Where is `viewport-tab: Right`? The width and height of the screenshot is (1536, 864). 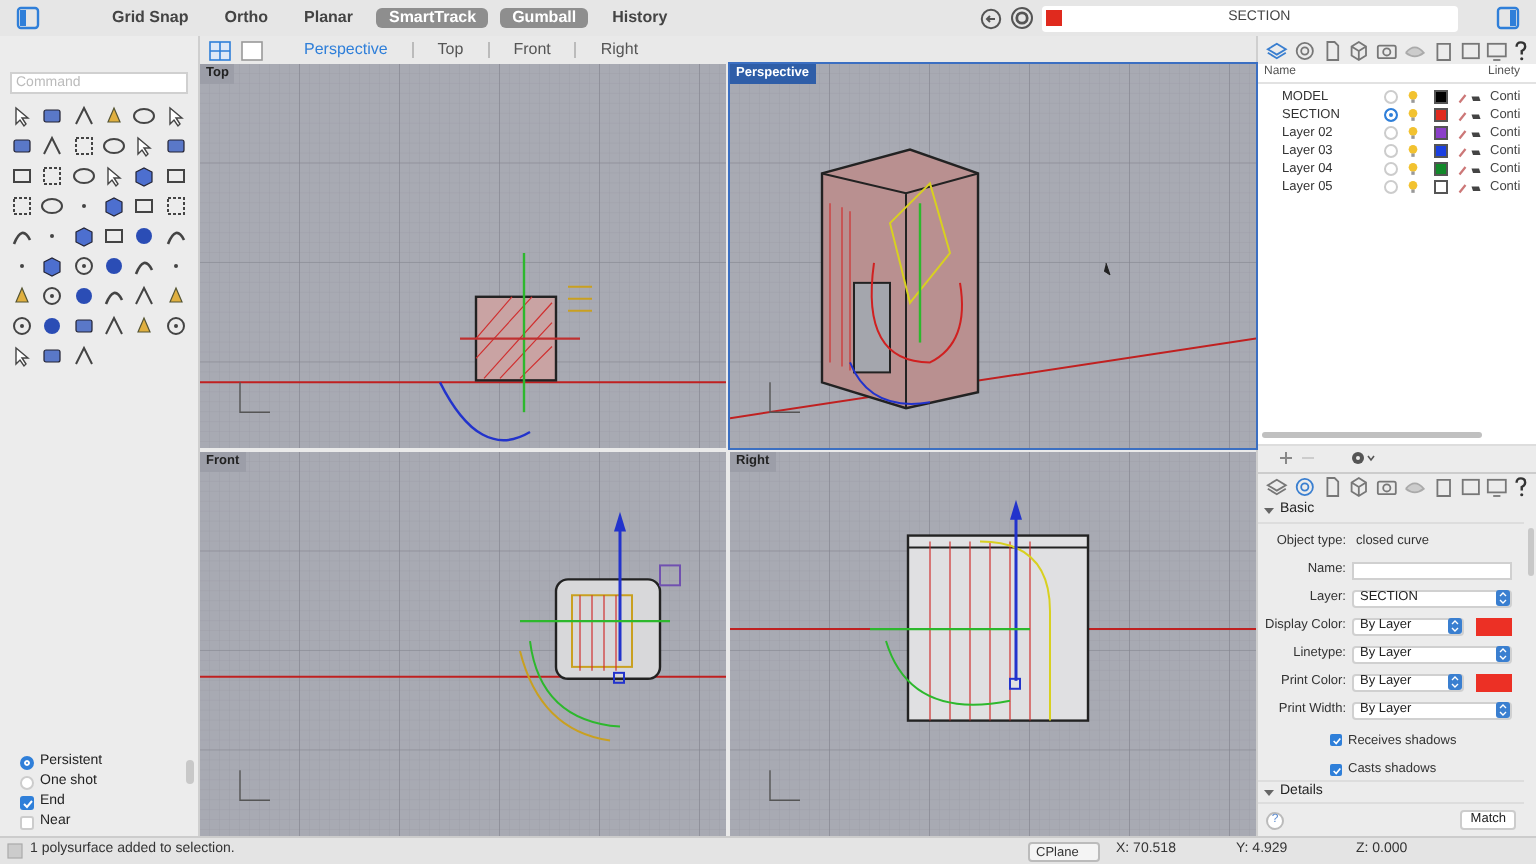
viewport-tab: Right is located at coordinates (619, 50).